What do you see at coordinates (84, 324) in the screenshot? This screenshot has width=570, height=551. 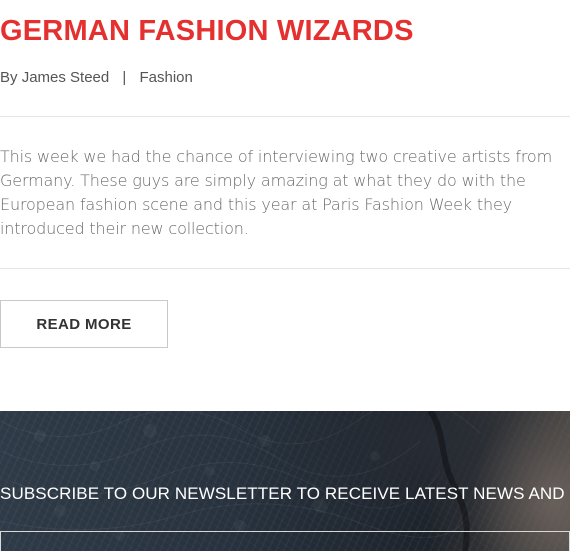 I see `read-more-button: READ MORE` at bounding box center [84, 324].